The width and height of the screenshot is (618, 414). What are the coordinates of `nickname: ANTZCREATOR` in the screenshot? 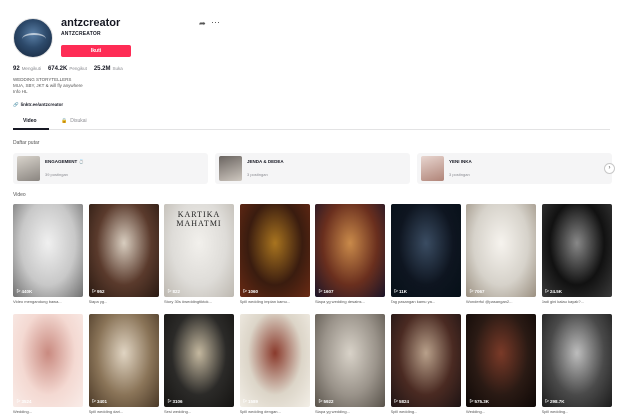 It's located at (81, 34).